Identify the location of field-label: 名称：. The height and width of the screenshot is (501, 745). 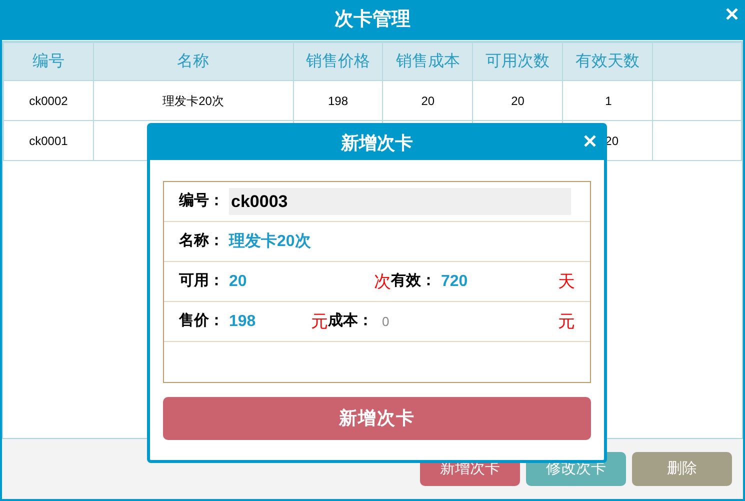
(202, 241).